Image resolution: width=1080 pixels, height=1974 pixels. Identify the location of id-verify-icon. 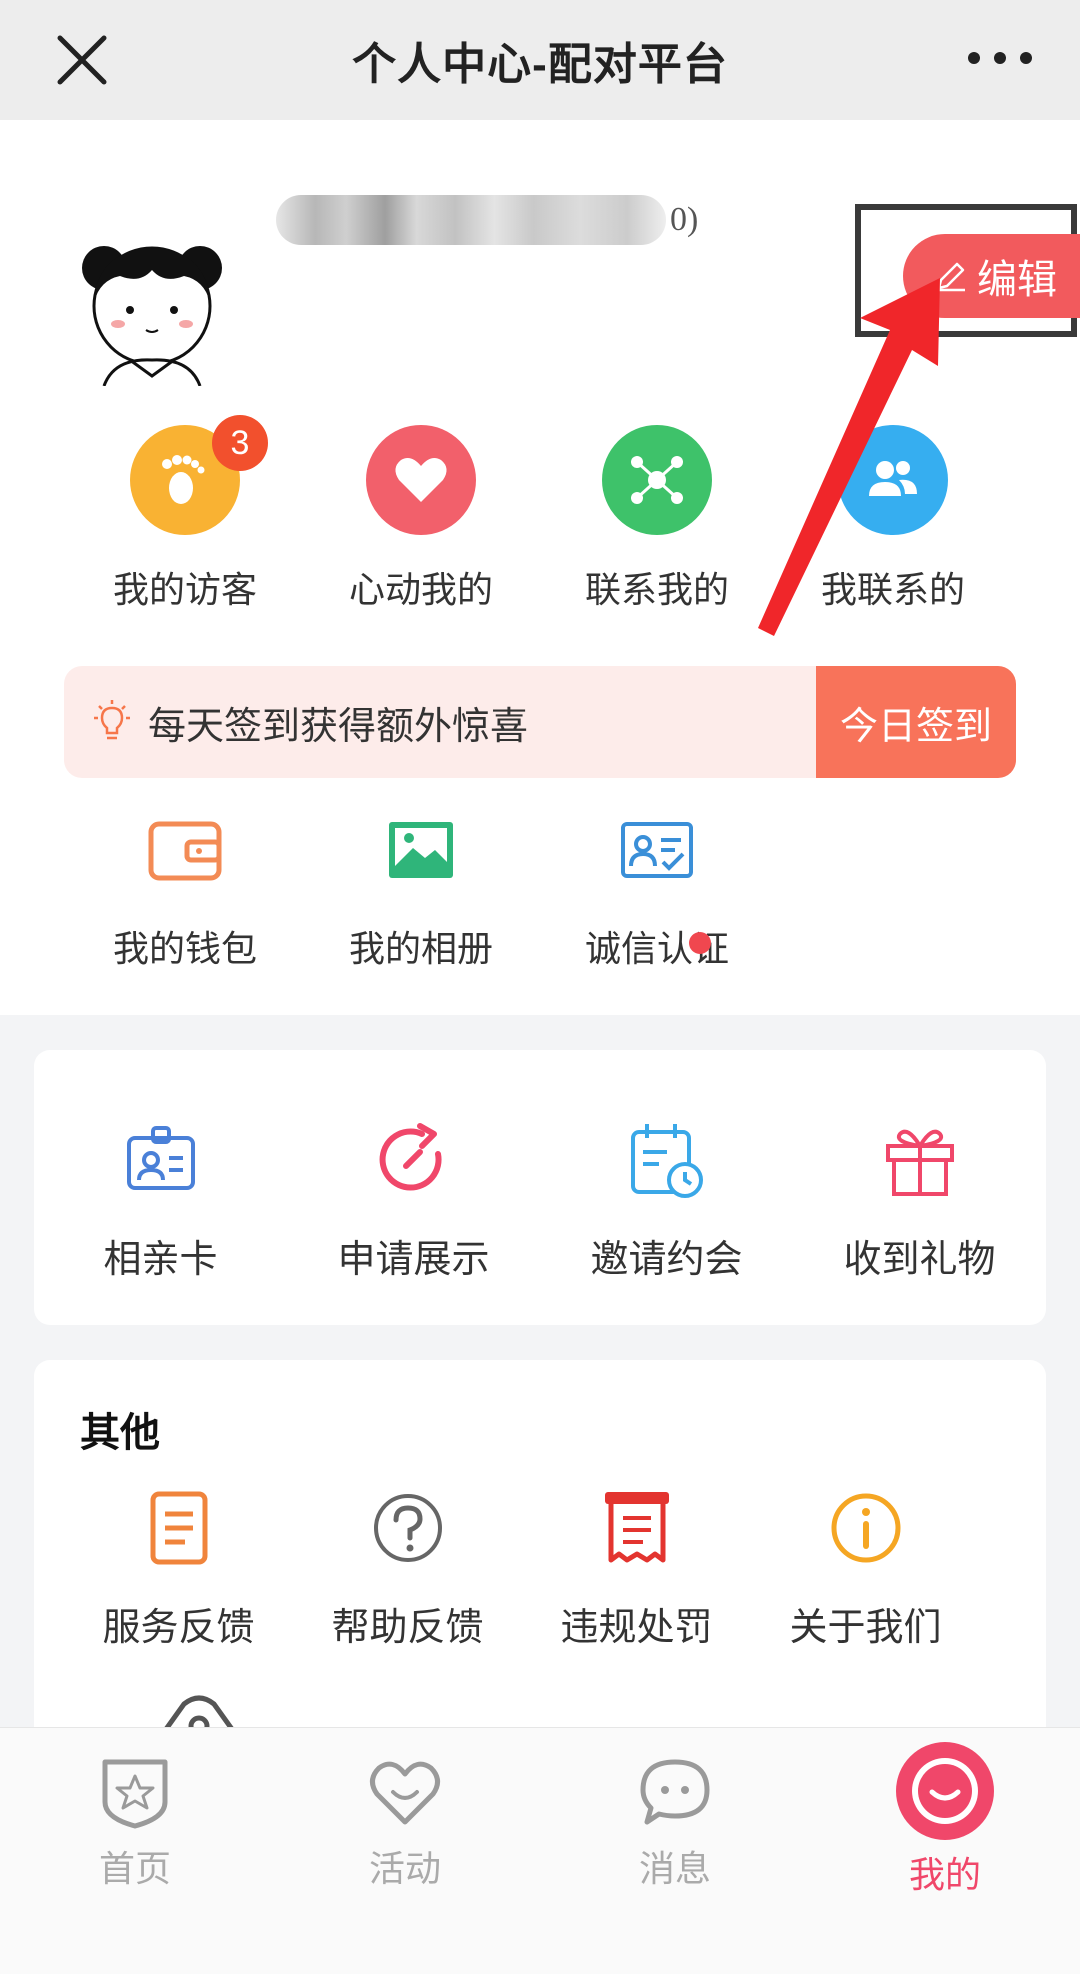
(657, 850).